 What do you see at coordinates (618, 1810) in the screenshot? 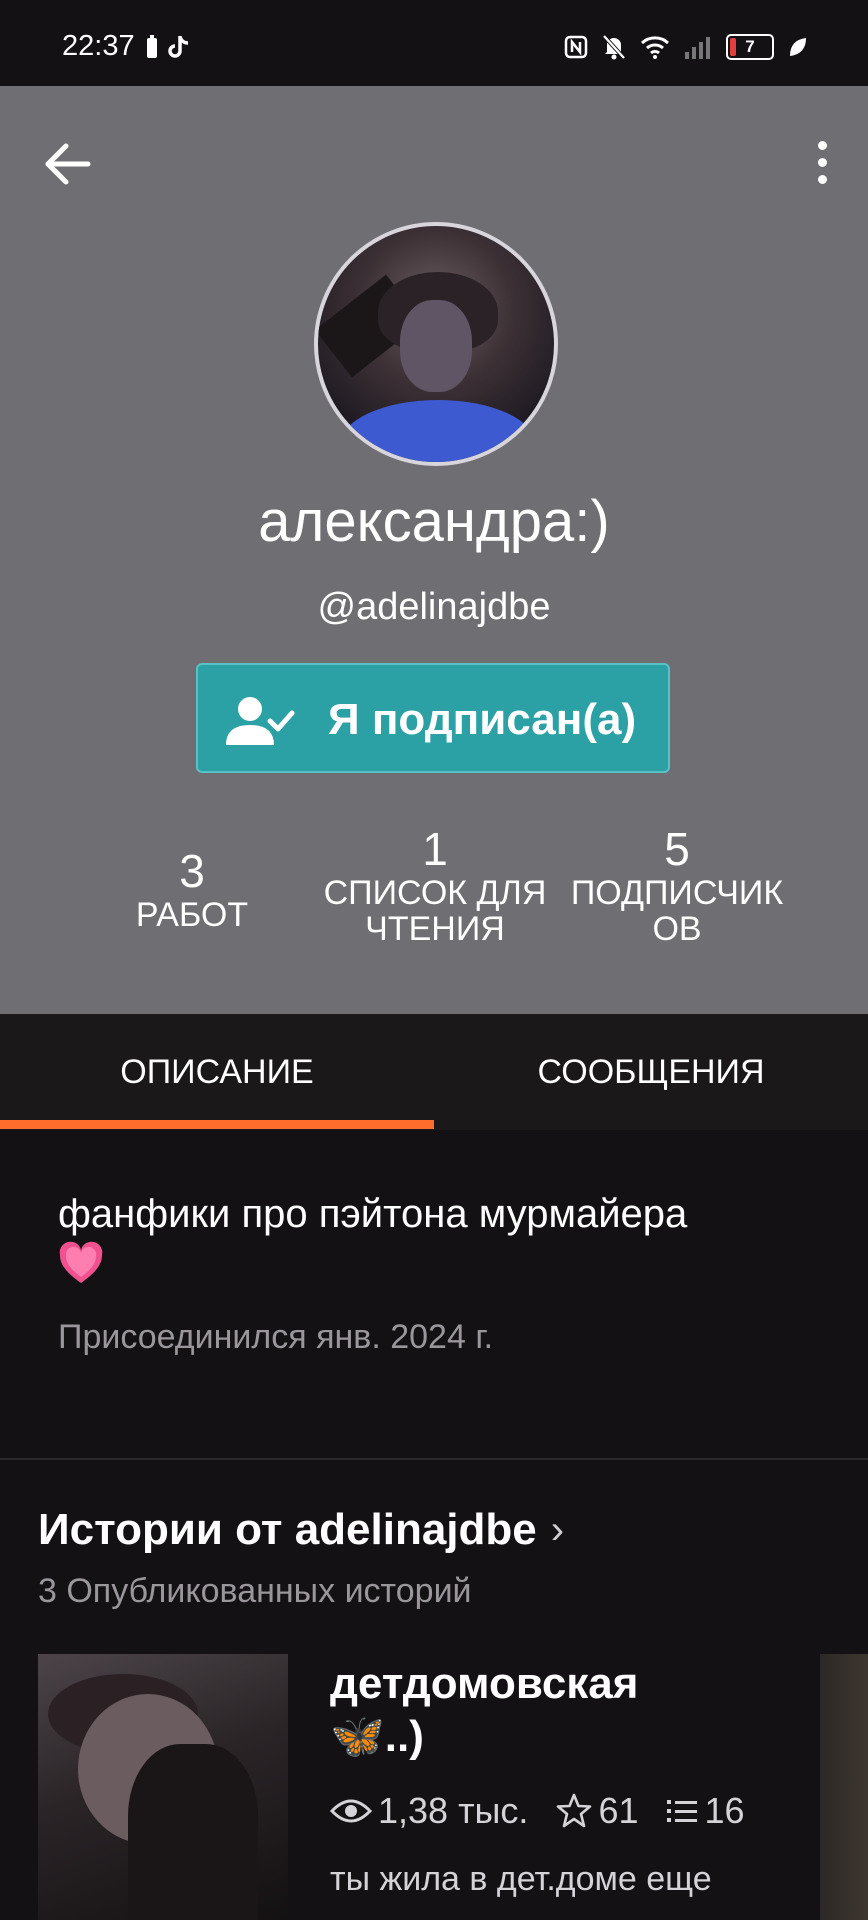
I see `story-votes: 61` at bounding box center [618, 1810].